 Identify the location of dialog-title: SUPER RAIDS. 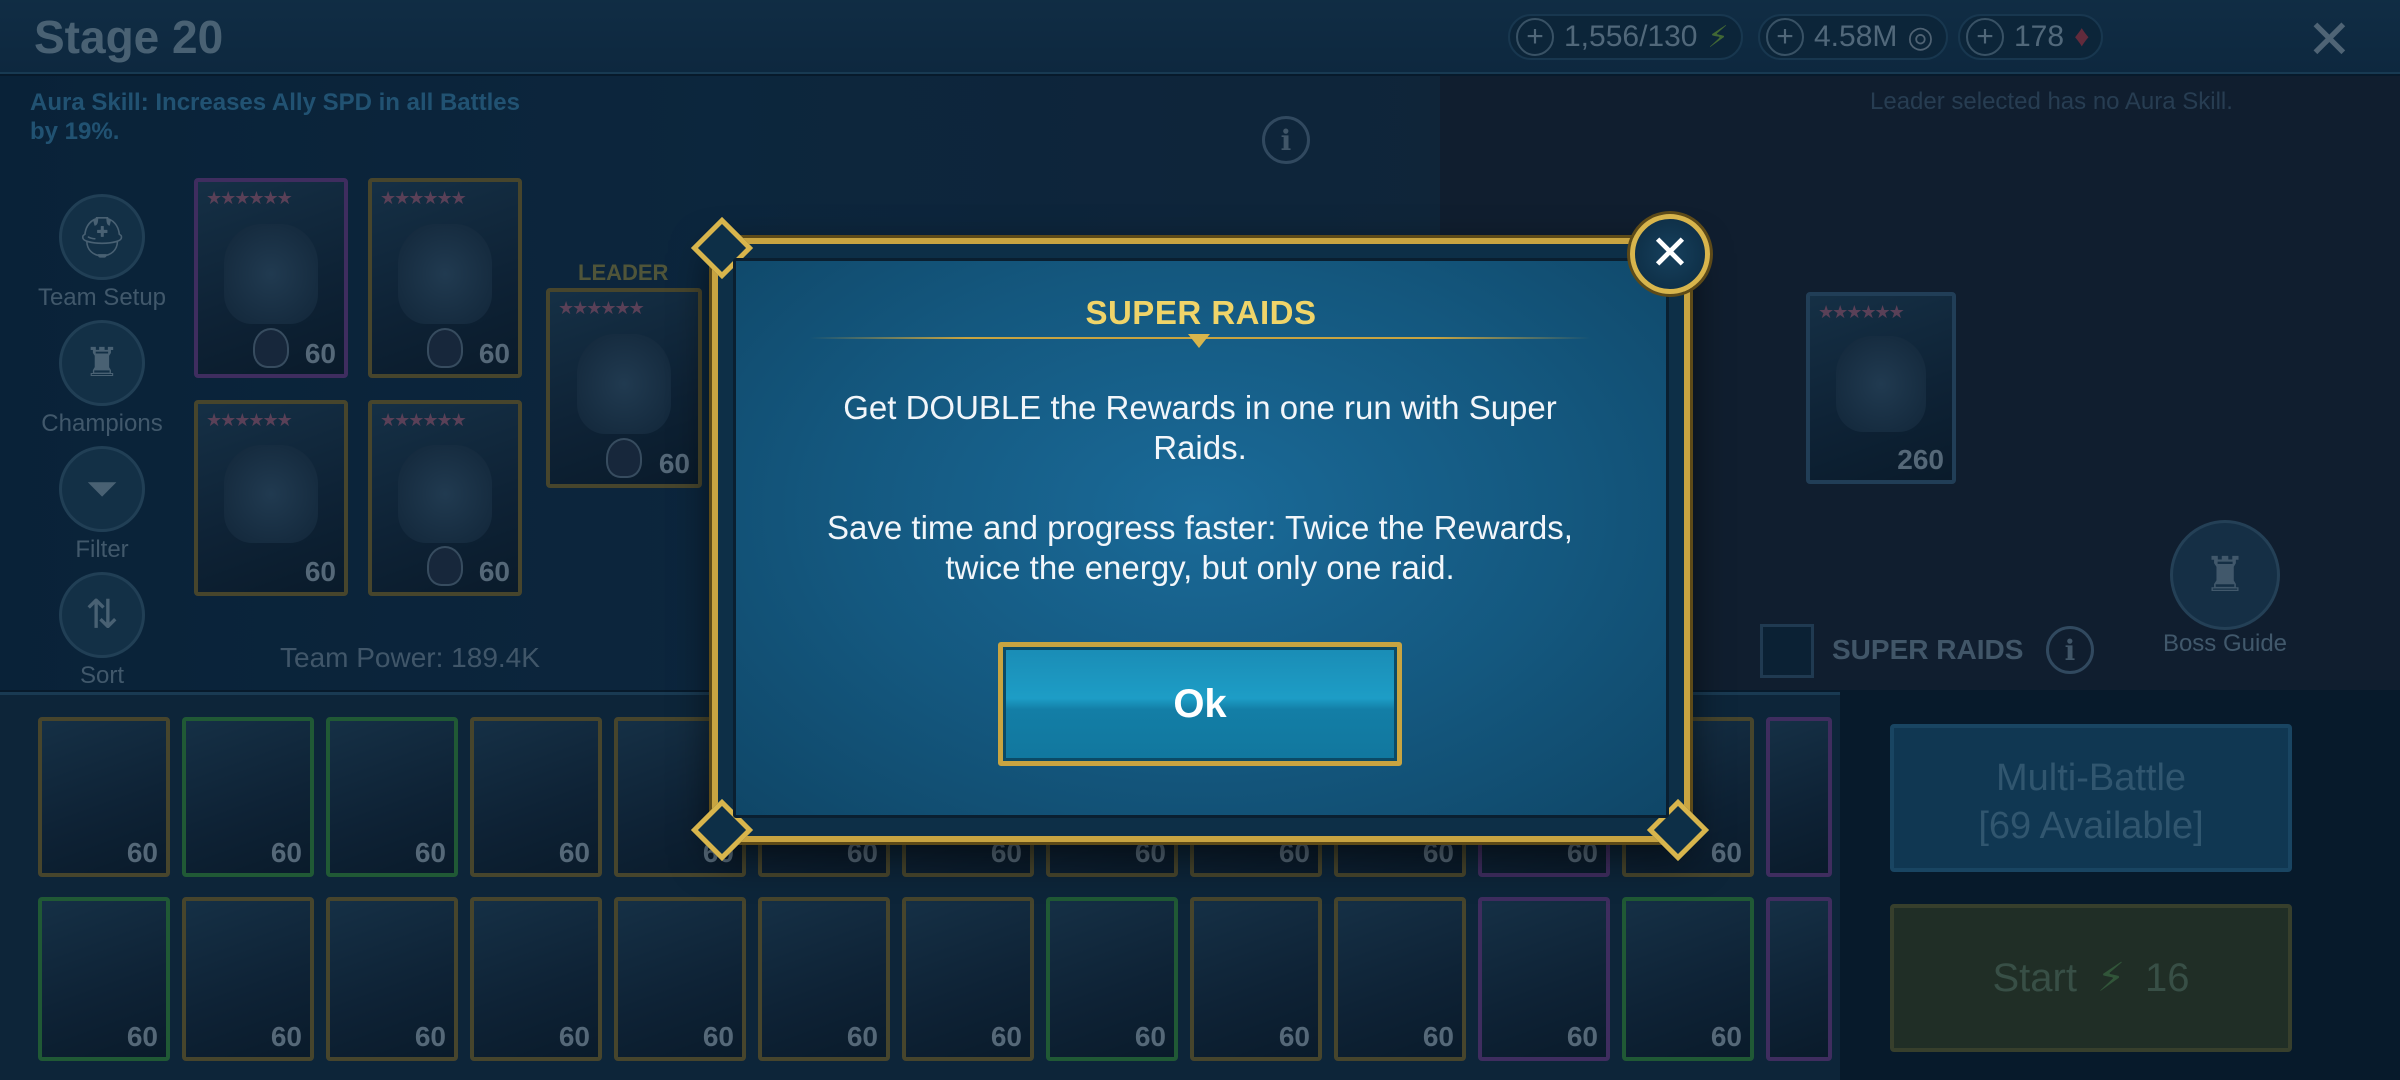
(1201, 312).